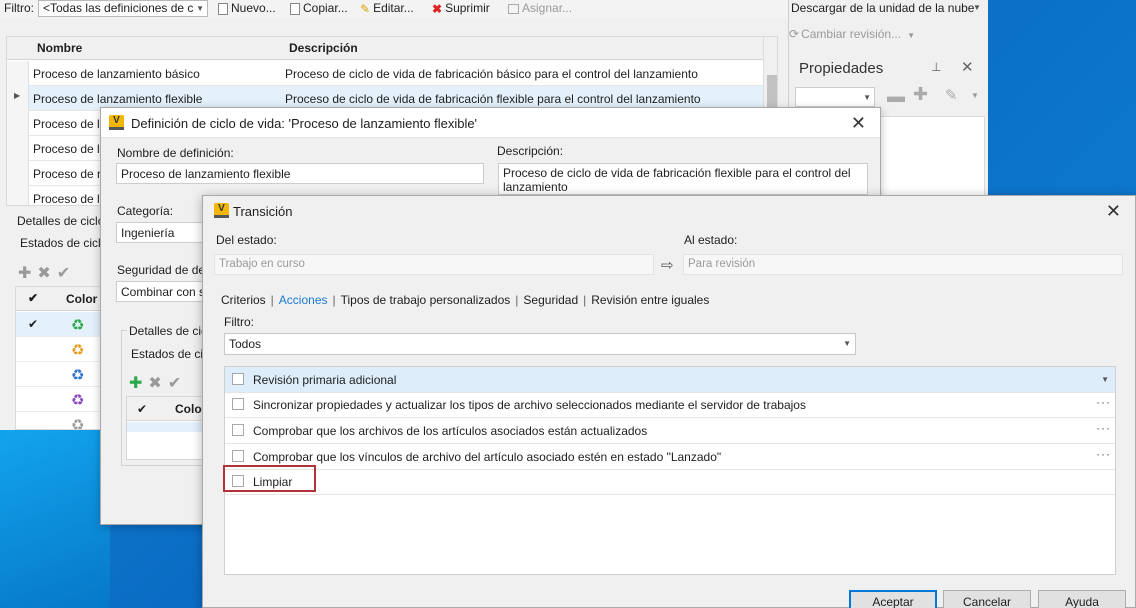 The image size is (1136, 608). I want to click on state-row, so click(165, 427).